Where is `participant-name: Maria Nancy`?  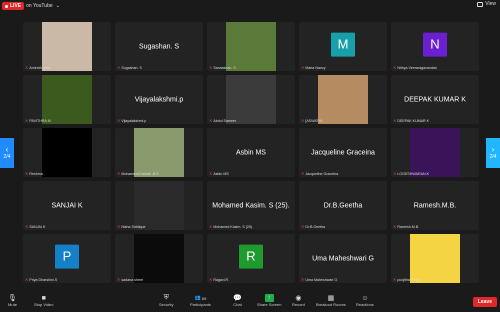
participant-name: Maria Nancy is located at coordinates (315, 67).